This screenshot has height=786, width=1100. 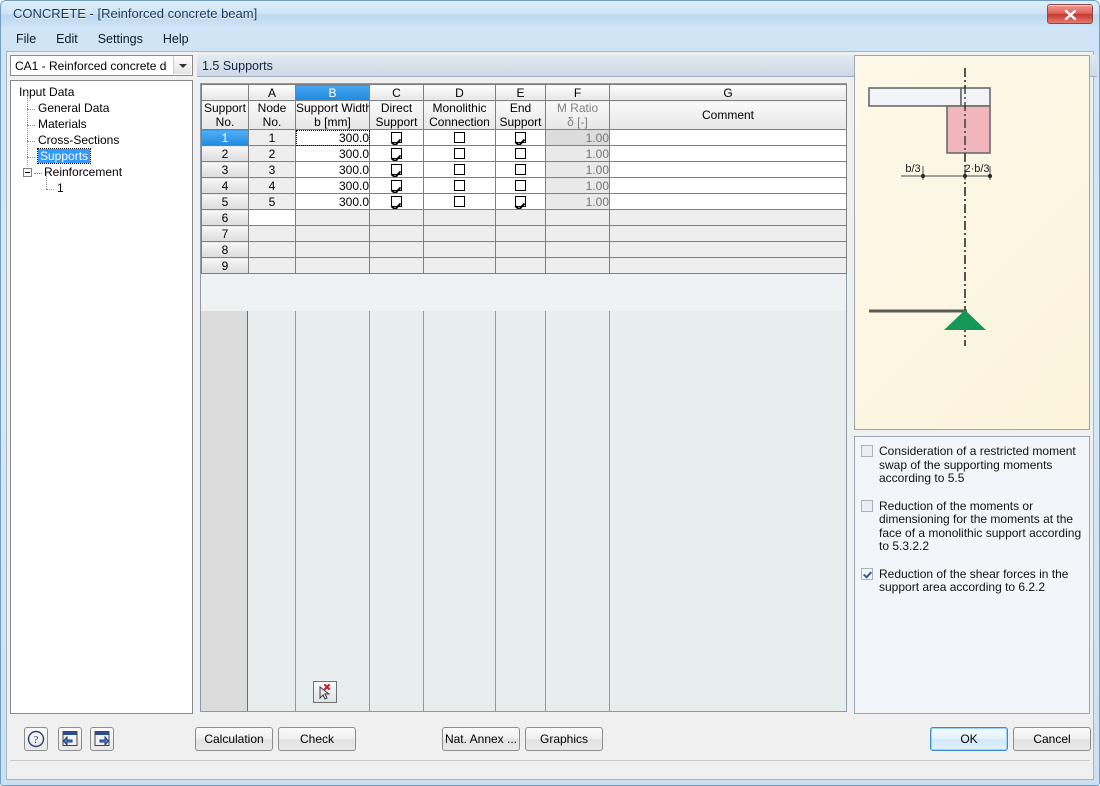 What do you see at coordinates (225, 201) in the screenshot?
I see `row-header: 5` at bounding box center [225, 201].